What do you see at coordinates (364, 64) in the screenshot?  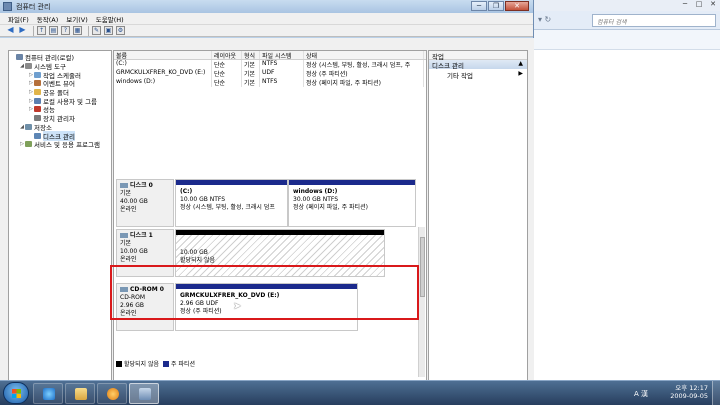 I see `table-cell: 정상 (시스템, 부팅, 활성, 크래시 덤프, 주` at bounding box center [364, 64].